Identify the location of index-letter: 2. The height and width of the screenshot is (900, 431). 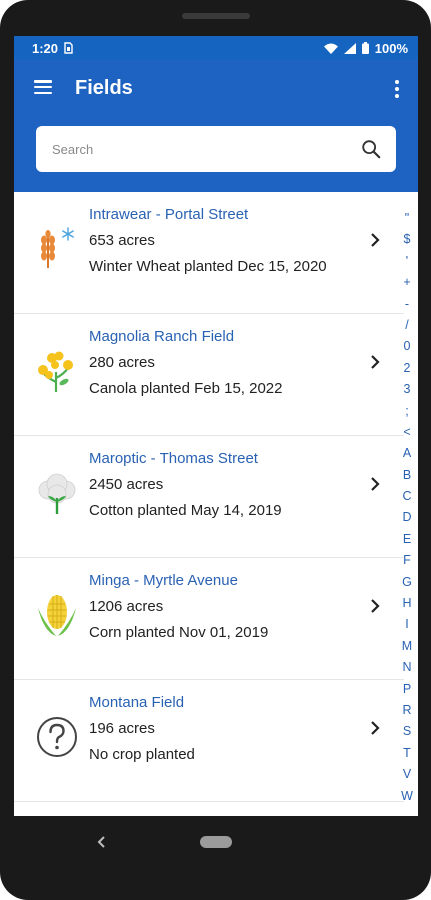
(407, 368).